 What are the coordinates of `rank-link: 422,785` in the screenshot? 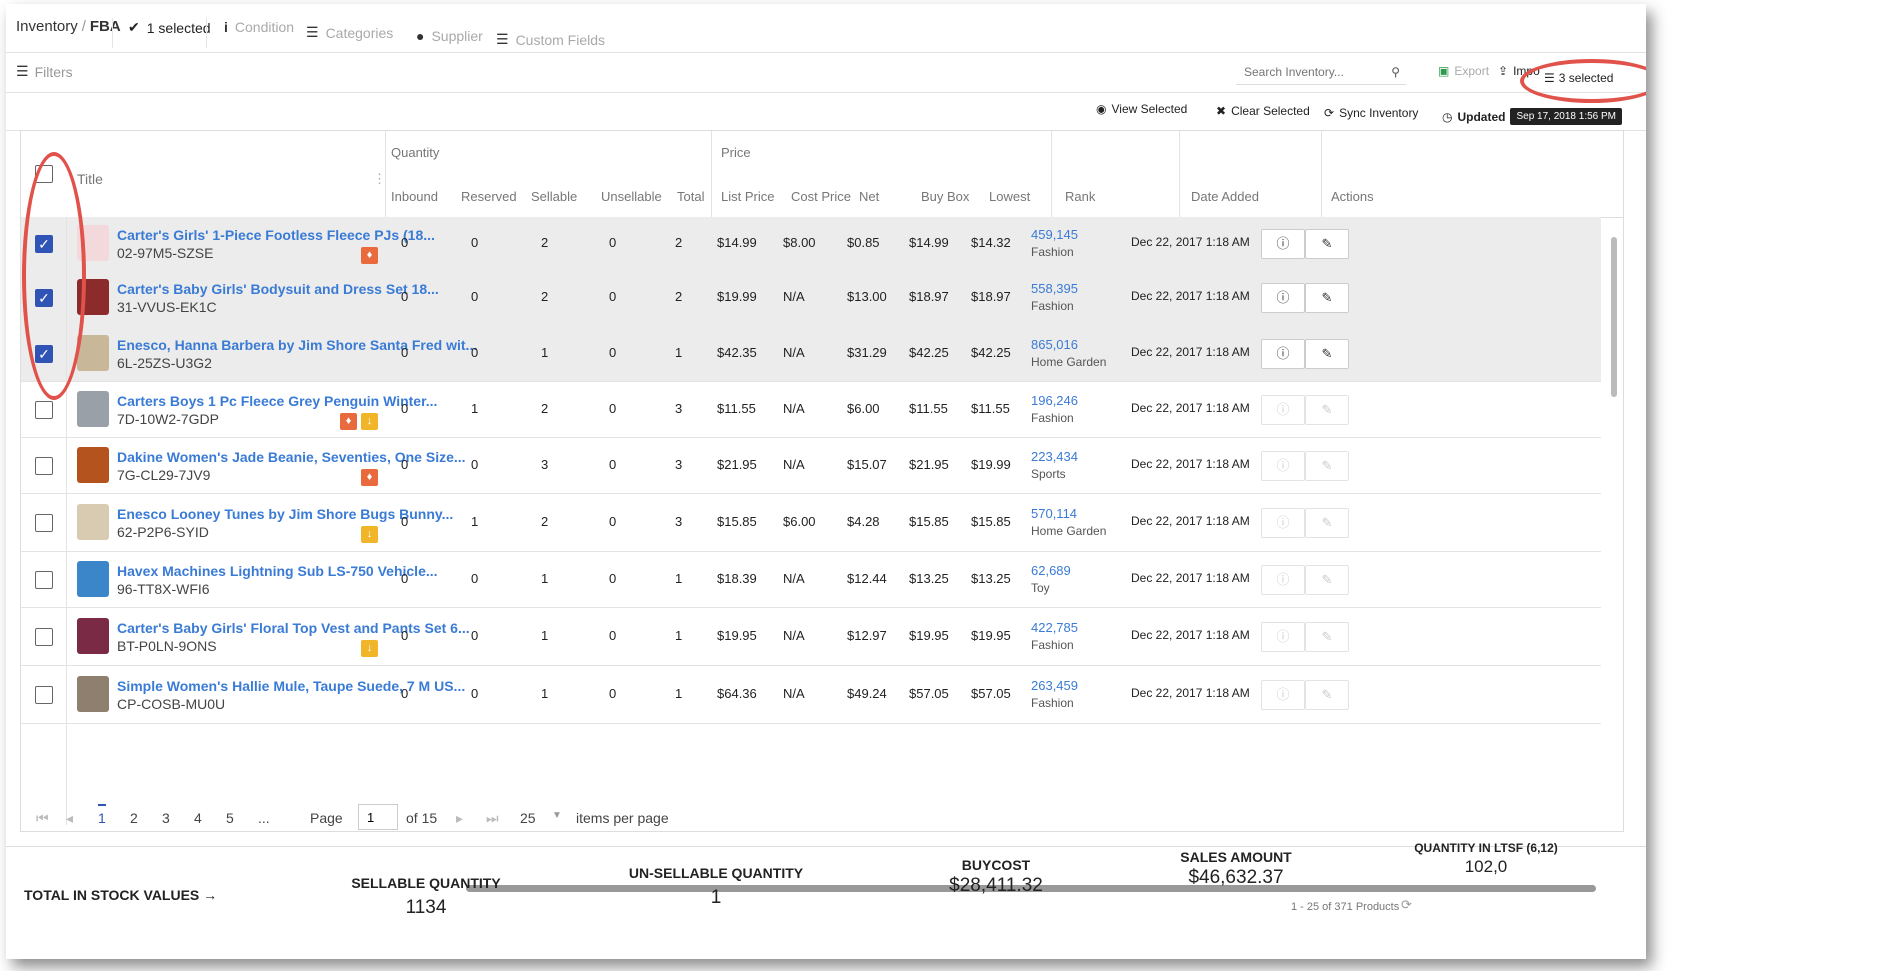 It's located at (1054, 627).